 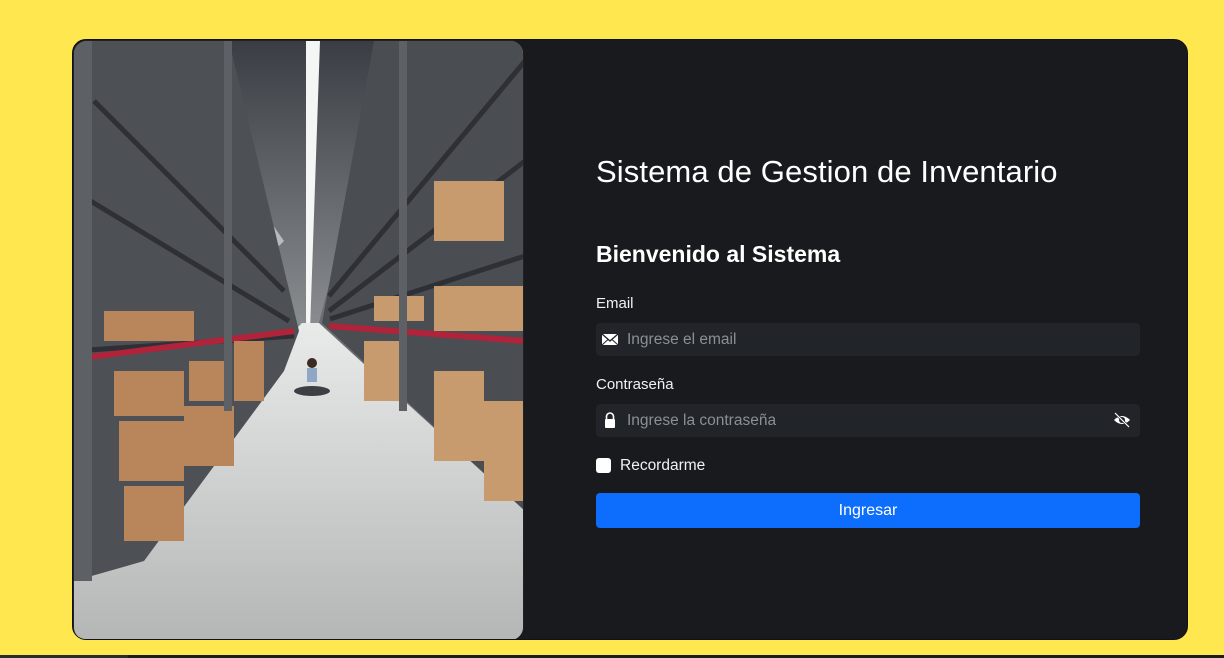 What do you see at coordinates (702, 420) in the screenshot?
I see `password-placeholder: Ingrese la contraseña` at bounding box center [702, 420].